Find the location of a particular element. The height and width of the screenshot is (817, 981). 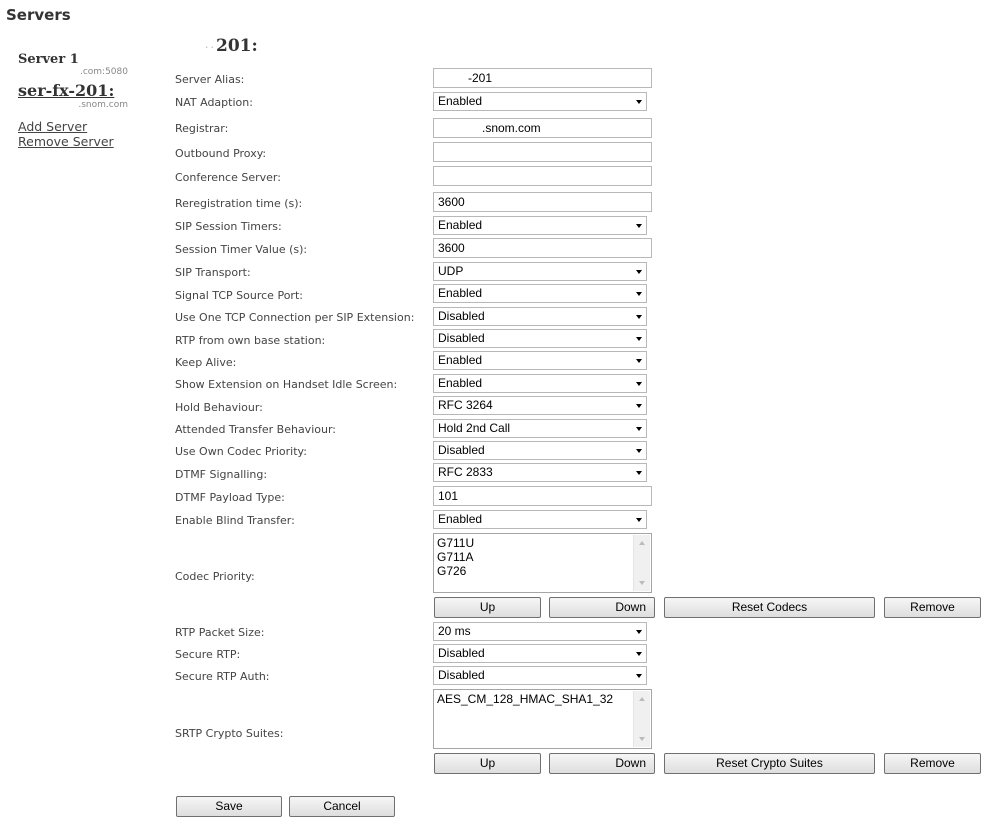

sip-transport-select: UDP is located at coordinates (540, 271).